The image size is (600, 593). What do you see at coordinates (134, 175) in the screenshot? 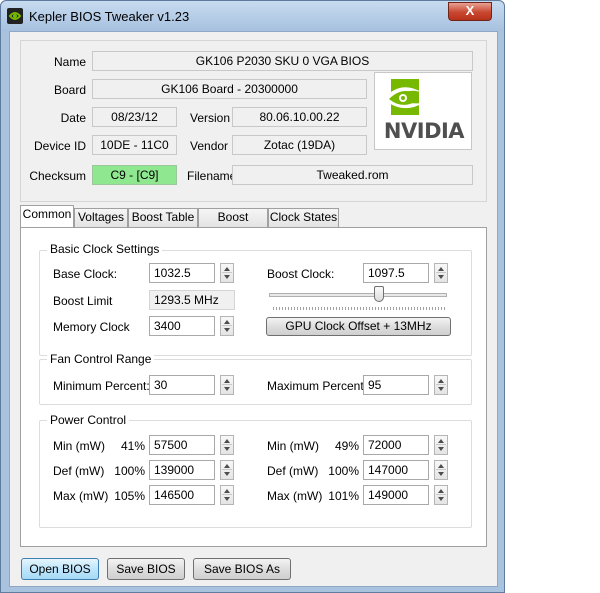
I see `checksum-field: C9 - [C9]` at bounding box center [134, 175].